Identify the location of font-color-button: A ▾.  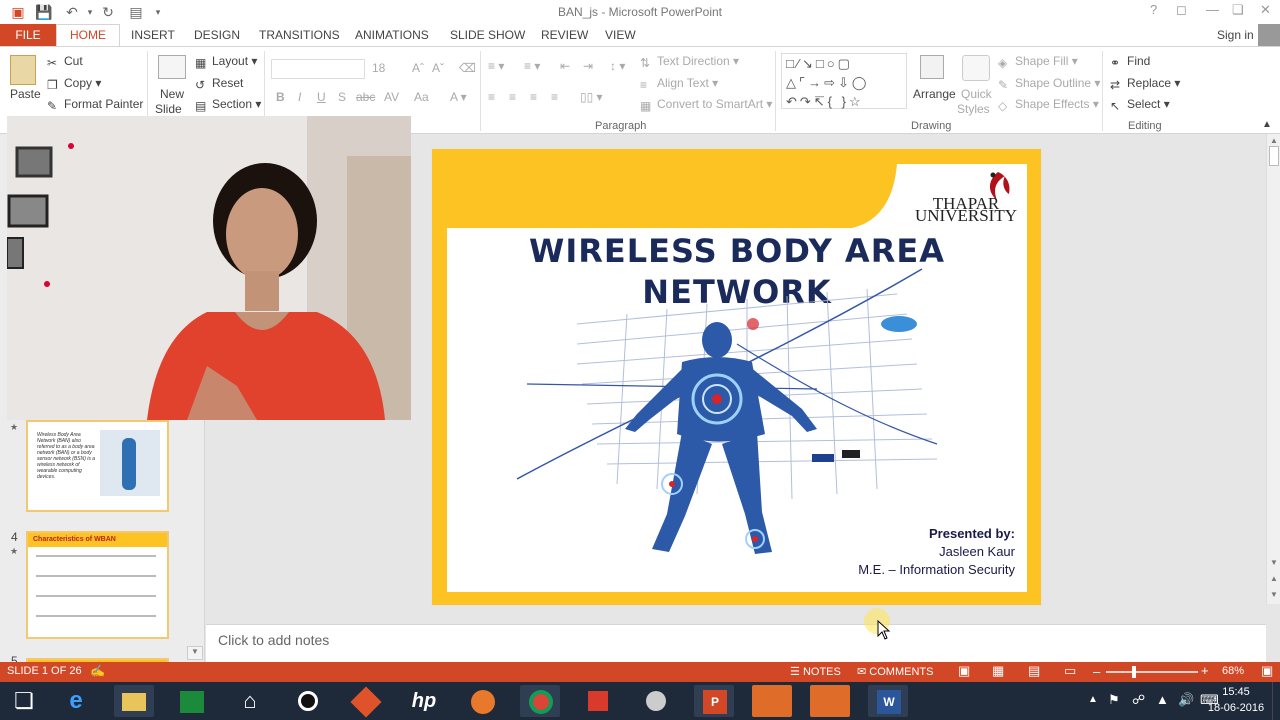
(458, 97).